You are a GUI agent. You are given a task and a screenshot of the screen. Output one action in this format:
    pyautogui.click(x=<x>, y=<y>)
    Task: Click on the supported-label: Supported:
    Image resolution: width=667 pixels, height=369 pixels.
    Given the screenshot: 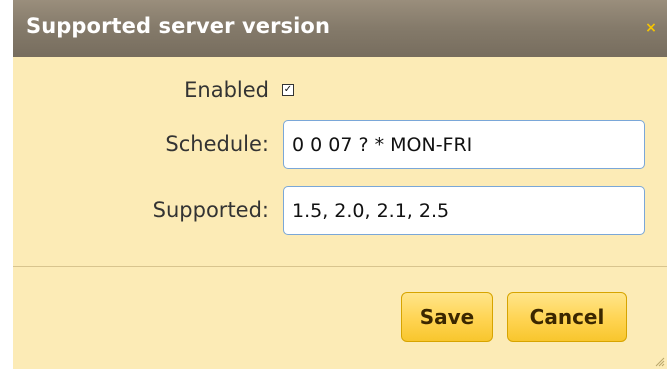 What is the action you would take?
    pyautogui.click(x=210, y=210)
    